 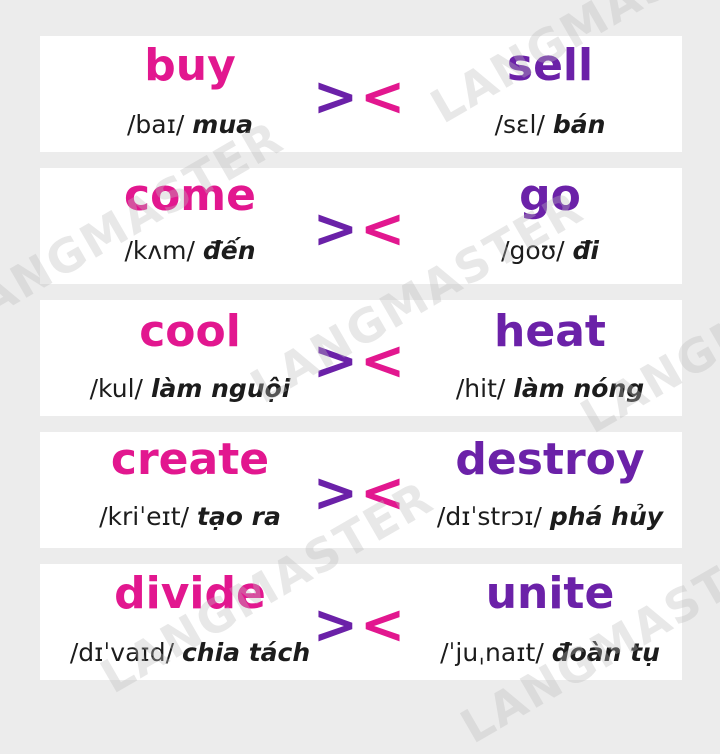 I want to click on right-translation: /hit/ làm nóng, so click(x=550, y=388).